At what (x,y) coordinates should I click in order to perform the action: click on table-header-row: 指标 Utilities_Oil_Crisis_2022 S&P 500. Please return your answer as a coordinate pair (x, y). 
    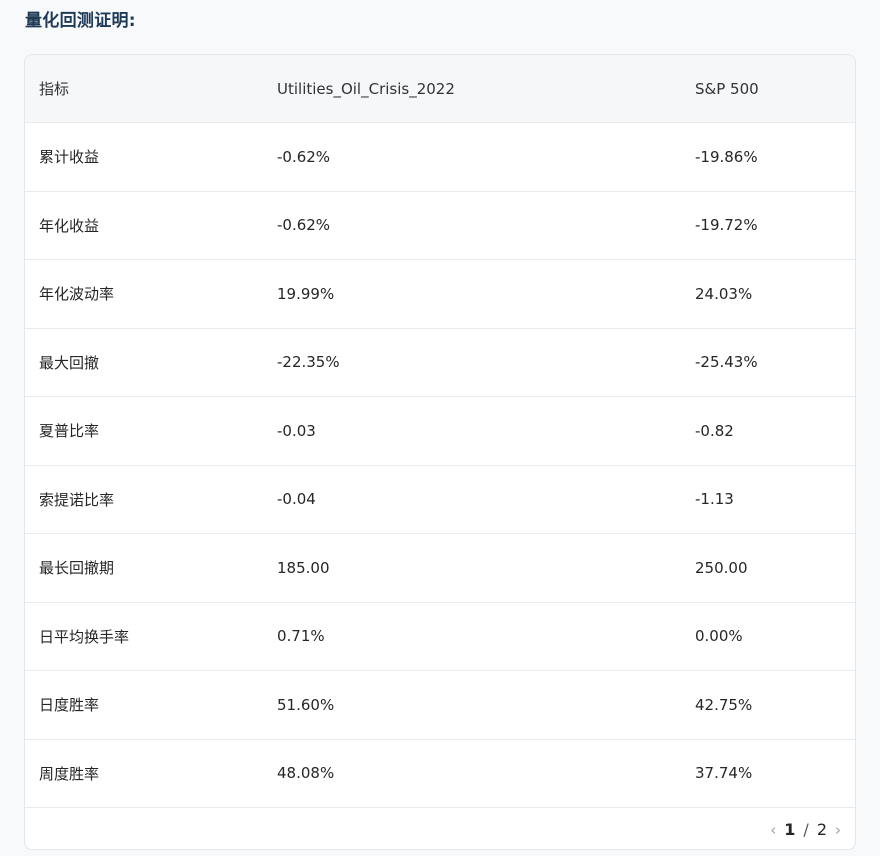
    Looking at the image, I should click on (440, 88).